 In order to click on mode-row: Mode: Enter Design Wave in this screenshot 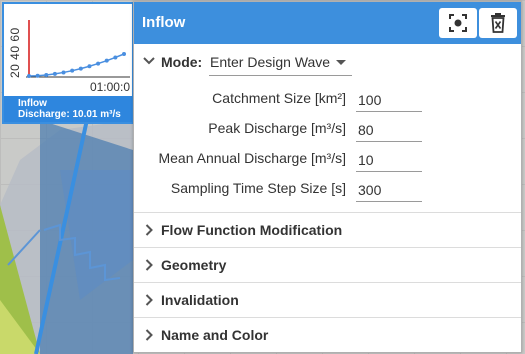, I will do `click(327, 63)`.